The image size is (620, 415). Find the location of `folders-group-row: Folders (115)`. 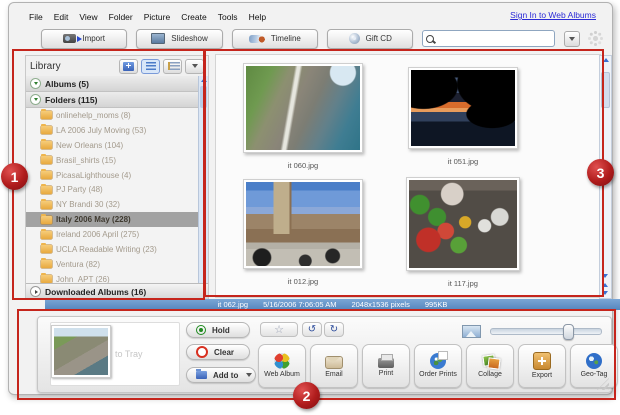

folders-group-row: Folders (115) is located at coordinates (112, 100).